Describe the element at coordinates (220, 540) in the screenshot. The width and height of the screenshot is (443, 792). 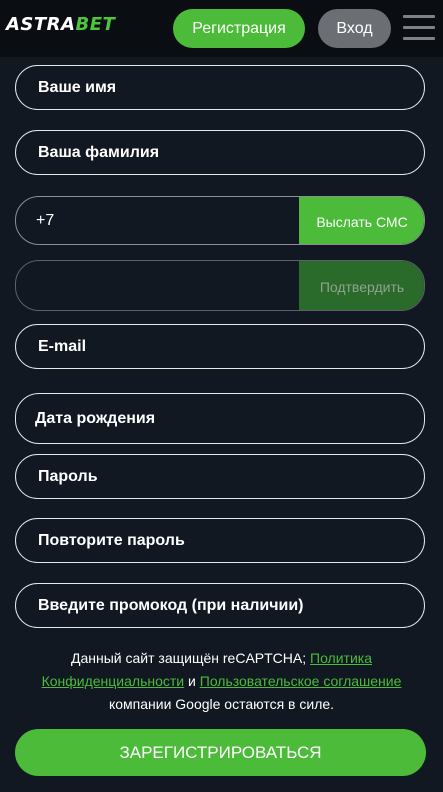
I see `repeat-password-field: Повторите пароль` at that location.